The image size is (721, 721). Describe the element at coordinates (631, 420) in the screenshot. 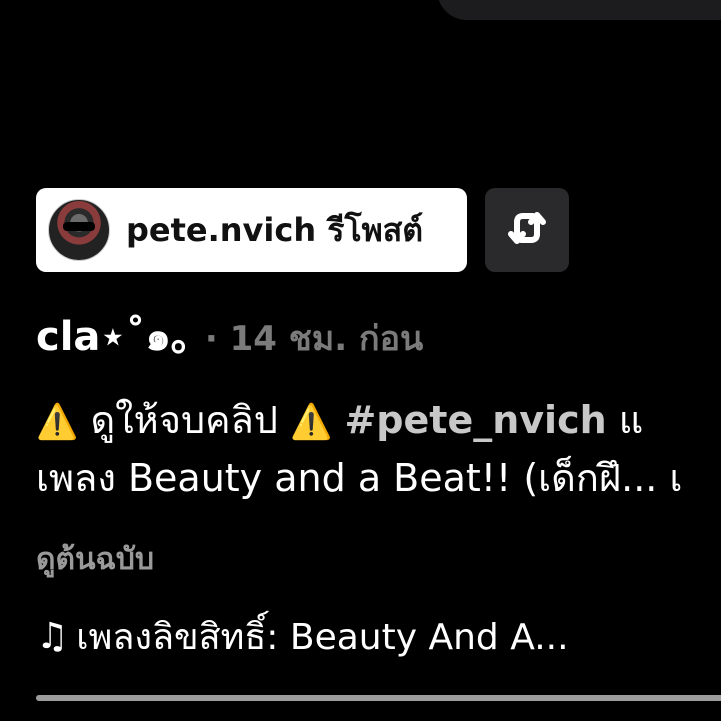

I see `caption-text-overflow: แ` at that location.